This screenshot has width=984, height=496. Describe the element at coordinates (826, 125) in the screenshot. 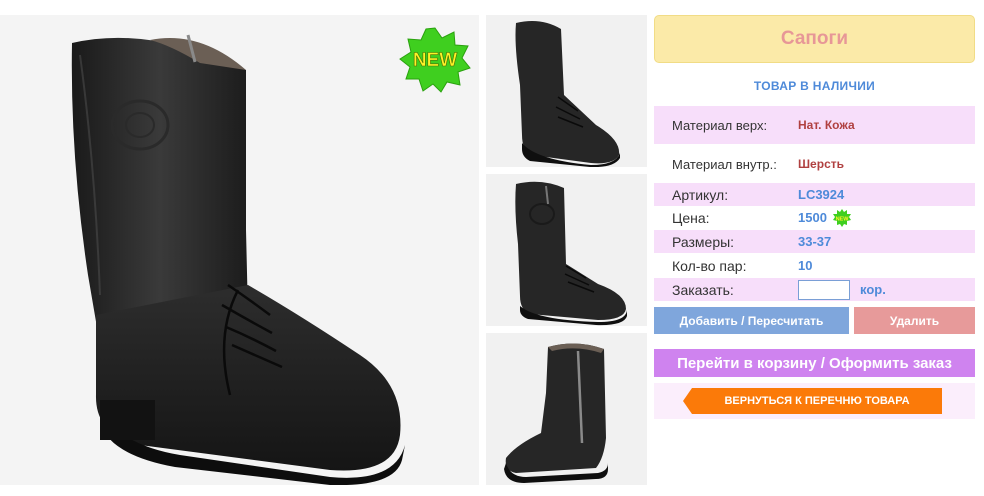

I see `spec-value: Нат. Кожа` at that location.